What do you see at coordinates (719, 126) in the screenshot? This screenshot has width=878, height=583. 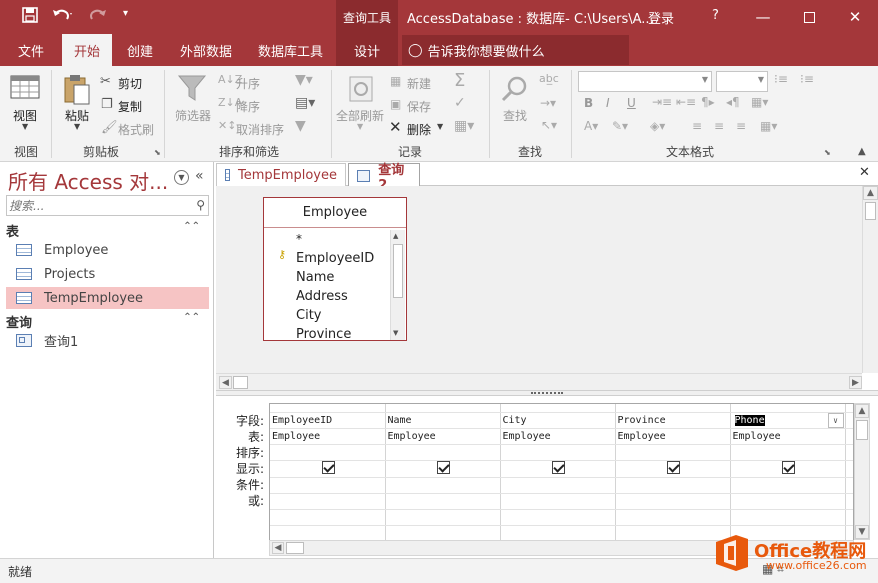 I see `align-center-icon: ≡` at bounding box center [719, 126].